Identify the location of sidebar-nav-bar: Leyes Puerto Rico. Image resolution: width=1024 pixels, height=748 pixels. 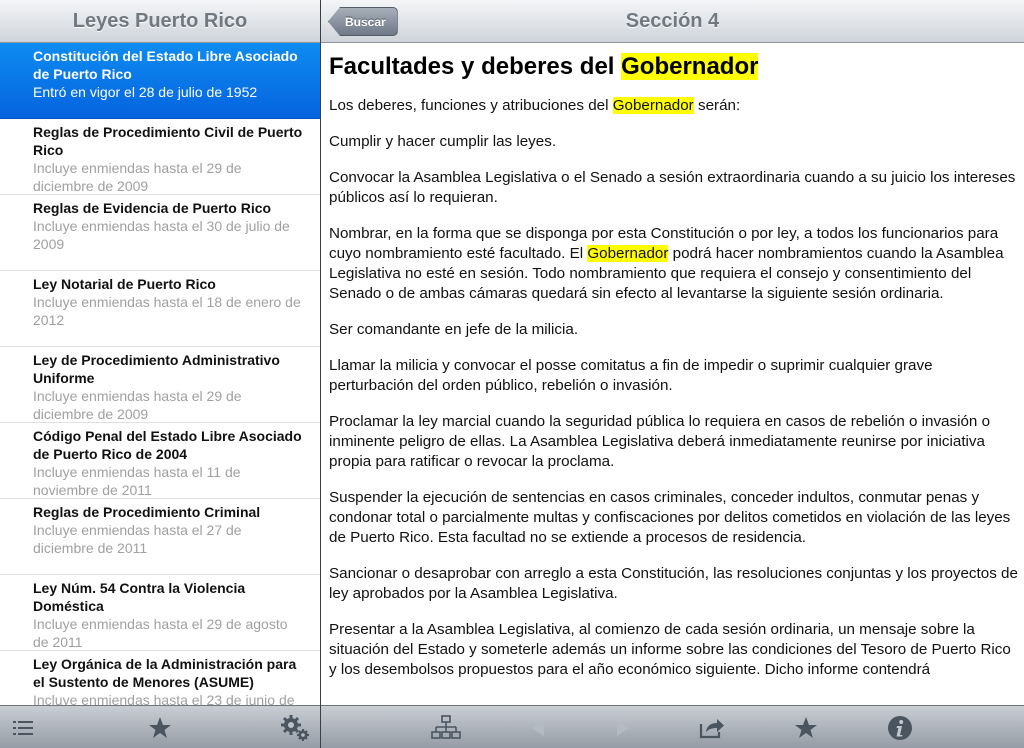
(160, 21).